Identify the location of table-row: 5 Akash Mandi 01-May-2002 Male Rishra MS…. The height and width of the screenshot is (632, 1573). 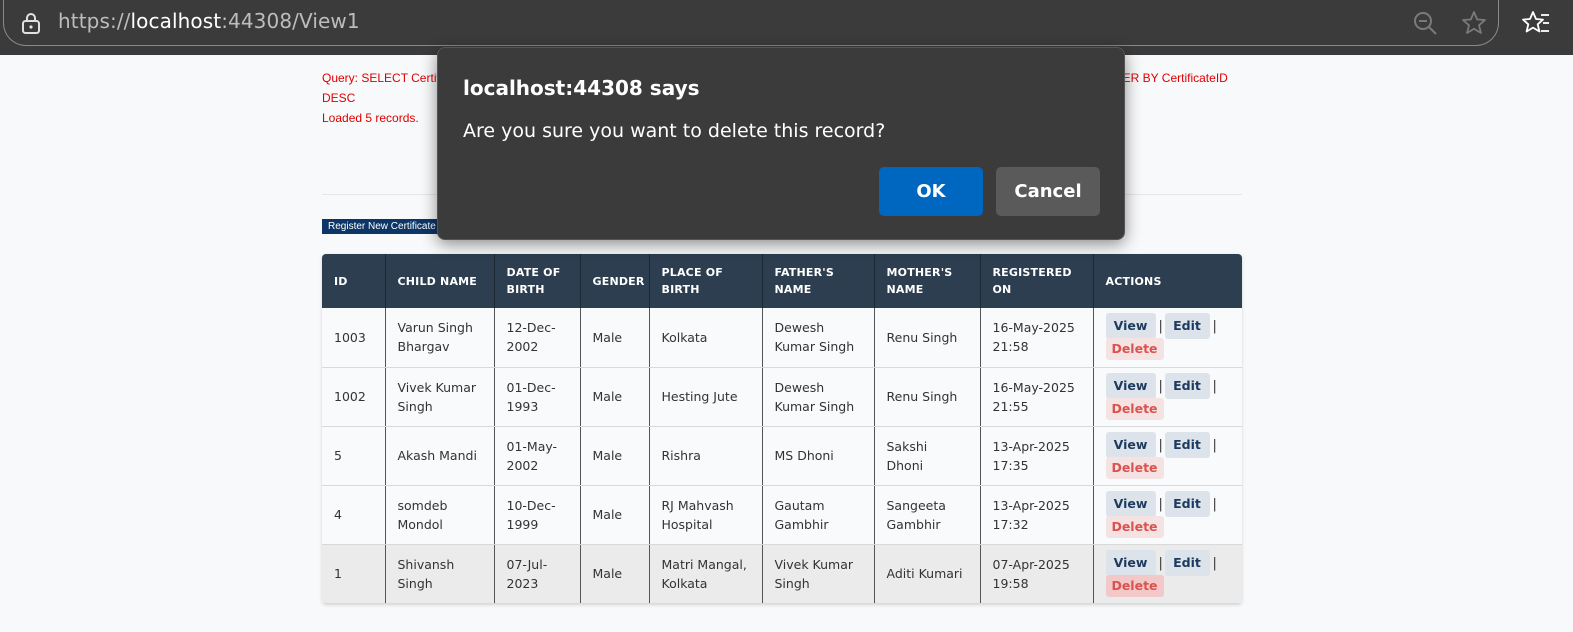
(782, 456).